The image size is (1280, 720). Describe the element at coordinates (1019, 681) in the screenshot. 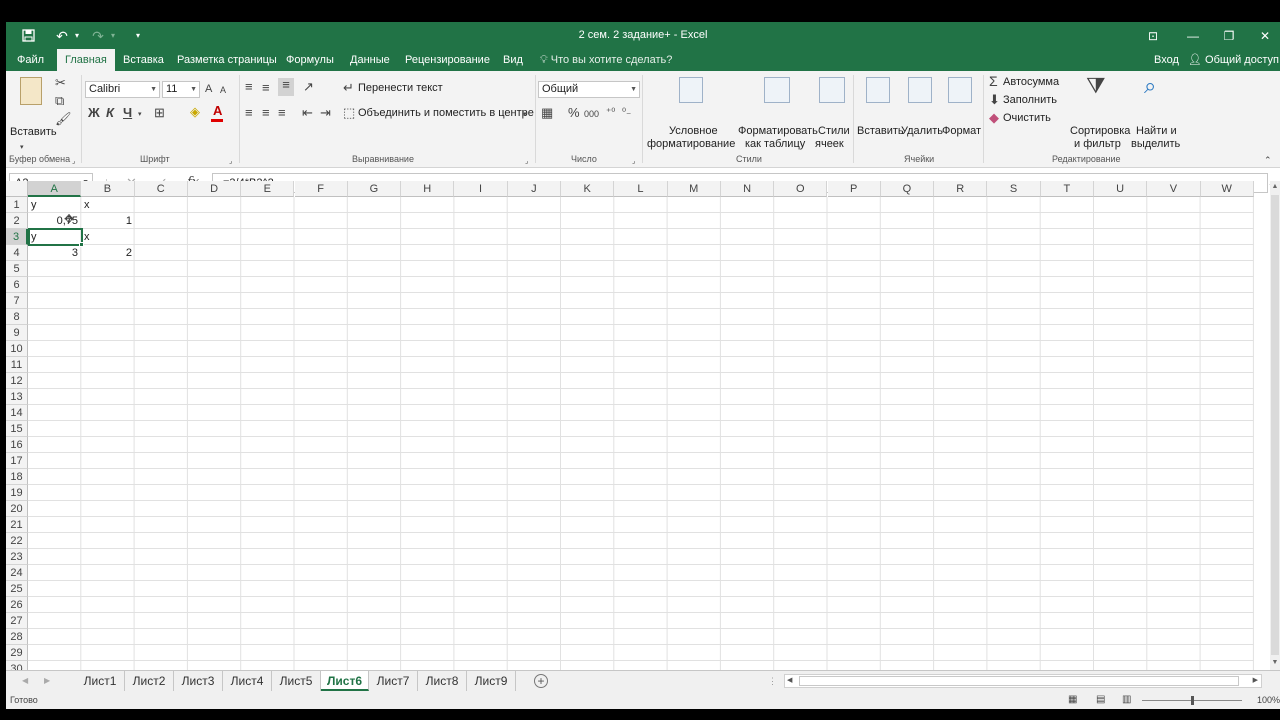

I see `horizontal-scroll-thumb` at that location.